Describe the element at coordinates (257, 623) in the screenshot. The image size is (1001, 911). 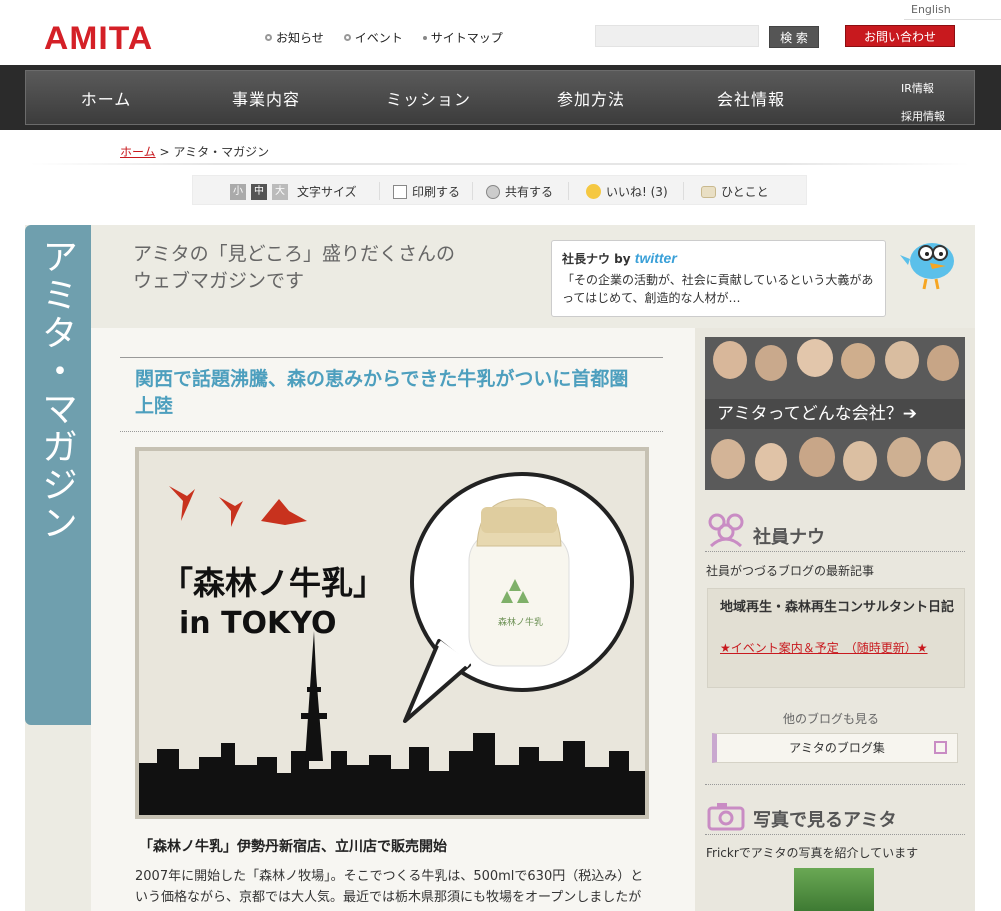
I see `hero-heading-2: in TOKYO` at that location.